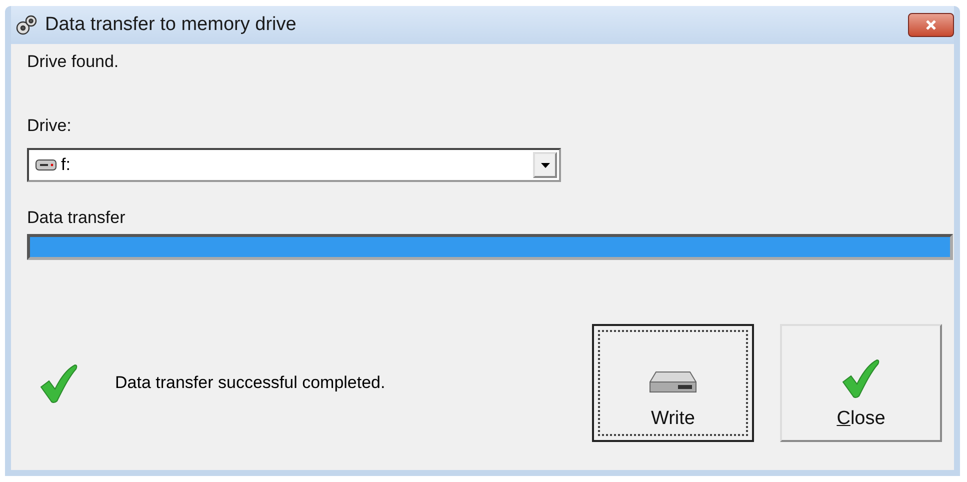 The width and height of the screenshot is (967, 482). I want to click on transfer-label: Data transfer, so click(76, 218).